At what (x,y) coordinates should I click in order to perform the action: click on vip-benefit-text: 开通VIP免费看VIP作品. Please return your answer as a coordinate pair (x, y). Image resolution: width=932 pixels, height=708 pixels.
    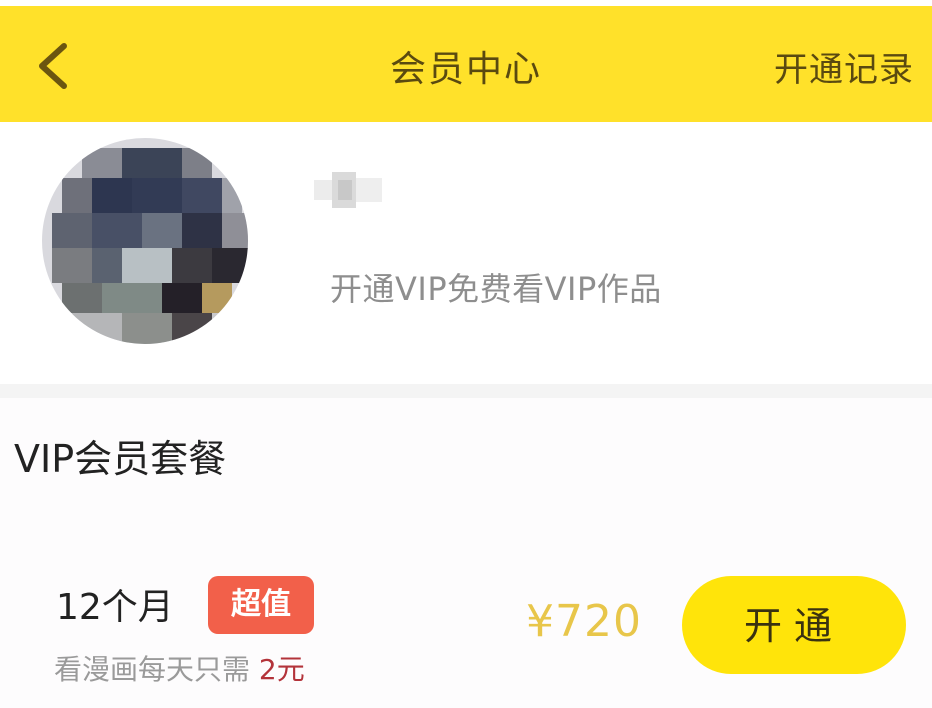
    Looking at the image, I should click on (496, 289).